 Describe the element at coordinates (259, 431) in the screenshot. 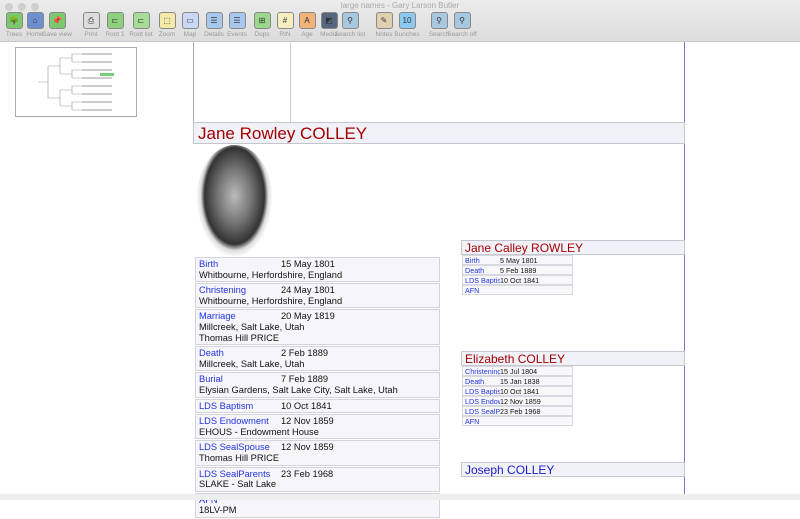

I see `event-detail: EHOUS - Endowment House` at that location.